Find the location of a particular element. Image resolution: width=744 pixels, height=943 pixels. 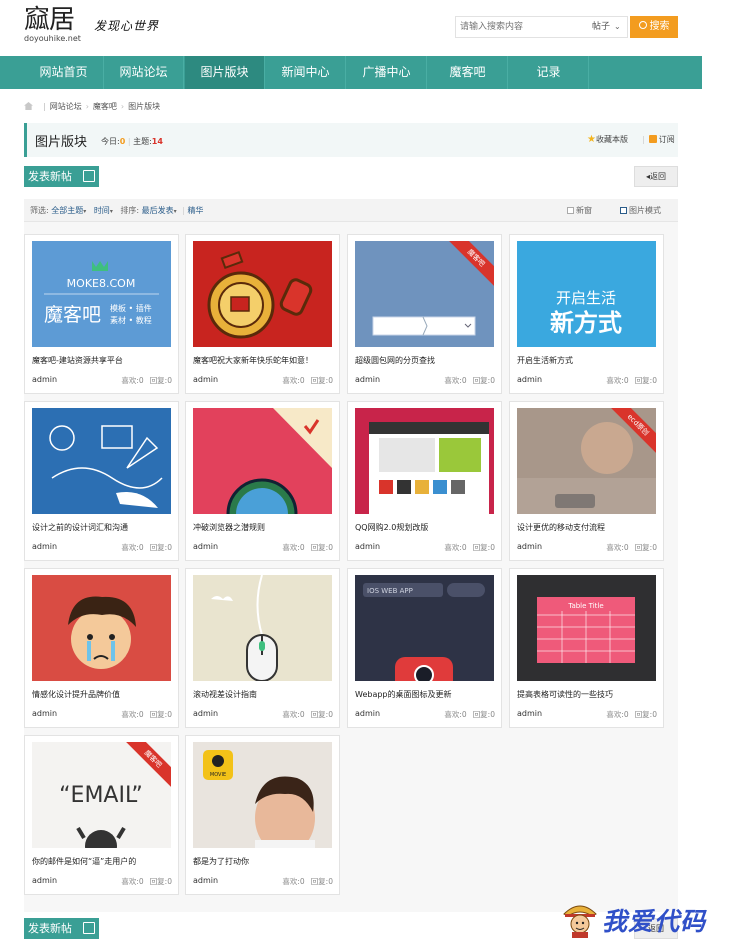

thread-title: 超级圆包网的分页查找 is located at coordinates (426, 360).